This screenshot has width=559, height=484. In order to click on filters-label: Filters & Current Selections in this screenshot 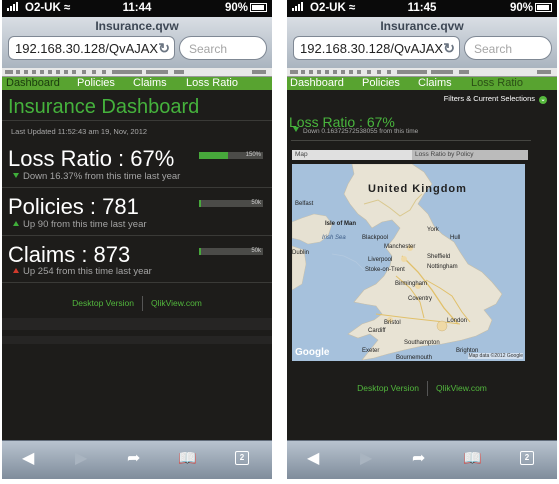, I will do `click(489, 98)`.